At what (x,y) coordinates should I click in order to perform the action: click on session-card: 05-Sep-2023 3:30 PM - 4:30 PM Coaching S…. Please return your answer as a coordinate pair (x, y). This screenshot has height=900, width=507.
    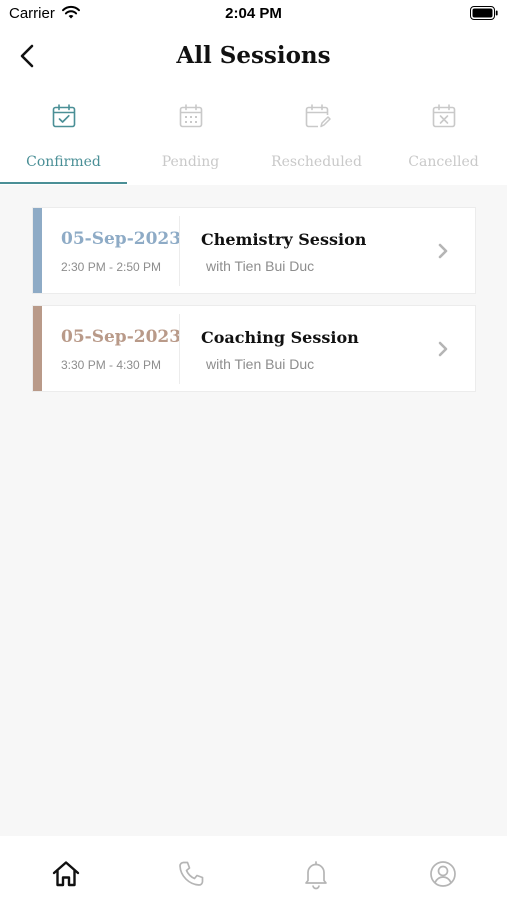
    Looking at the image, I should click on (254, 348).